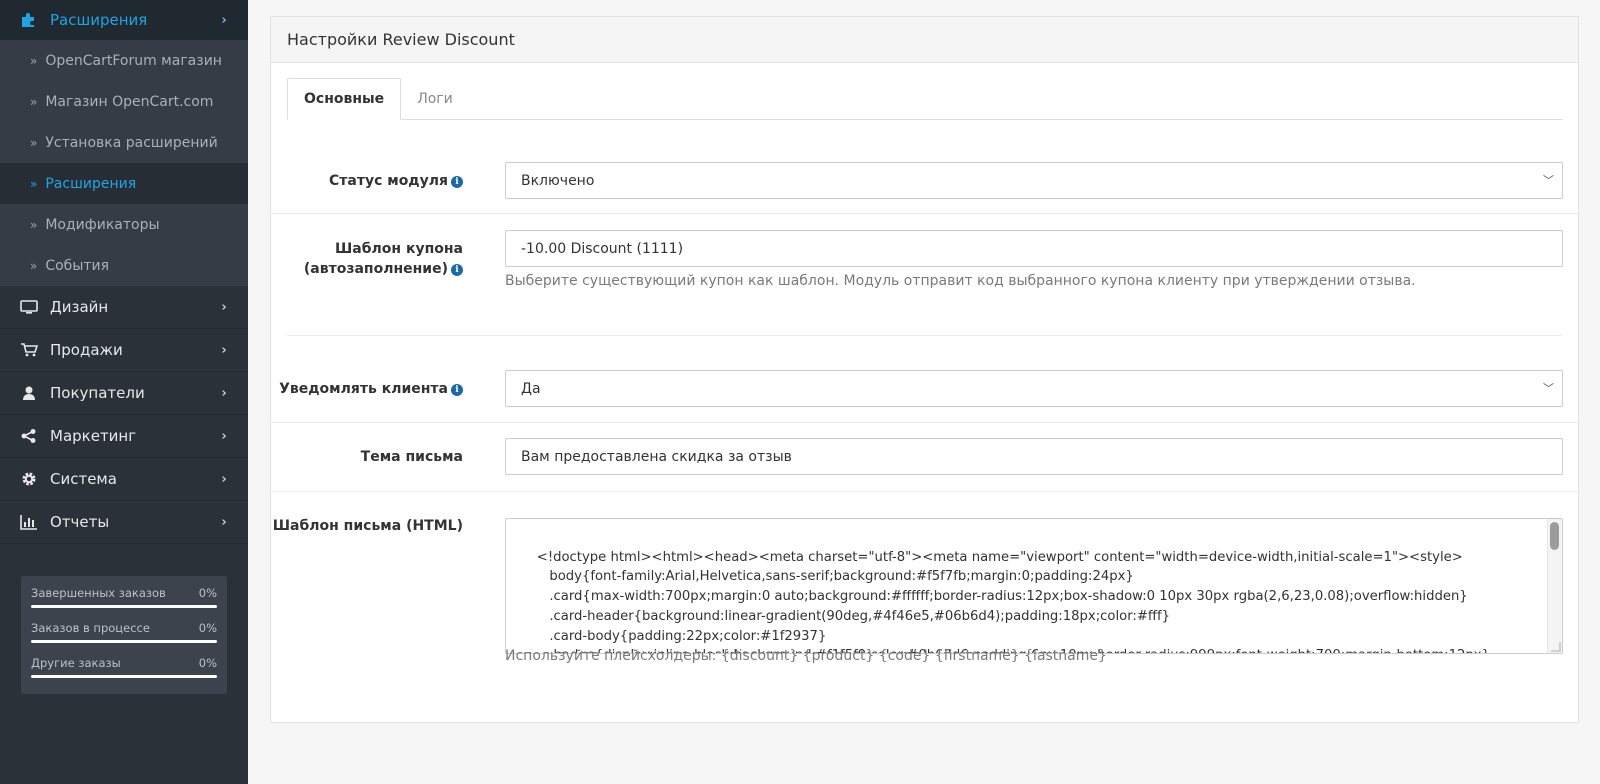 Image resolution: width=1600 pixels, height=784 pixels. I want to click on bar-chart-icon, so click(29, 522).